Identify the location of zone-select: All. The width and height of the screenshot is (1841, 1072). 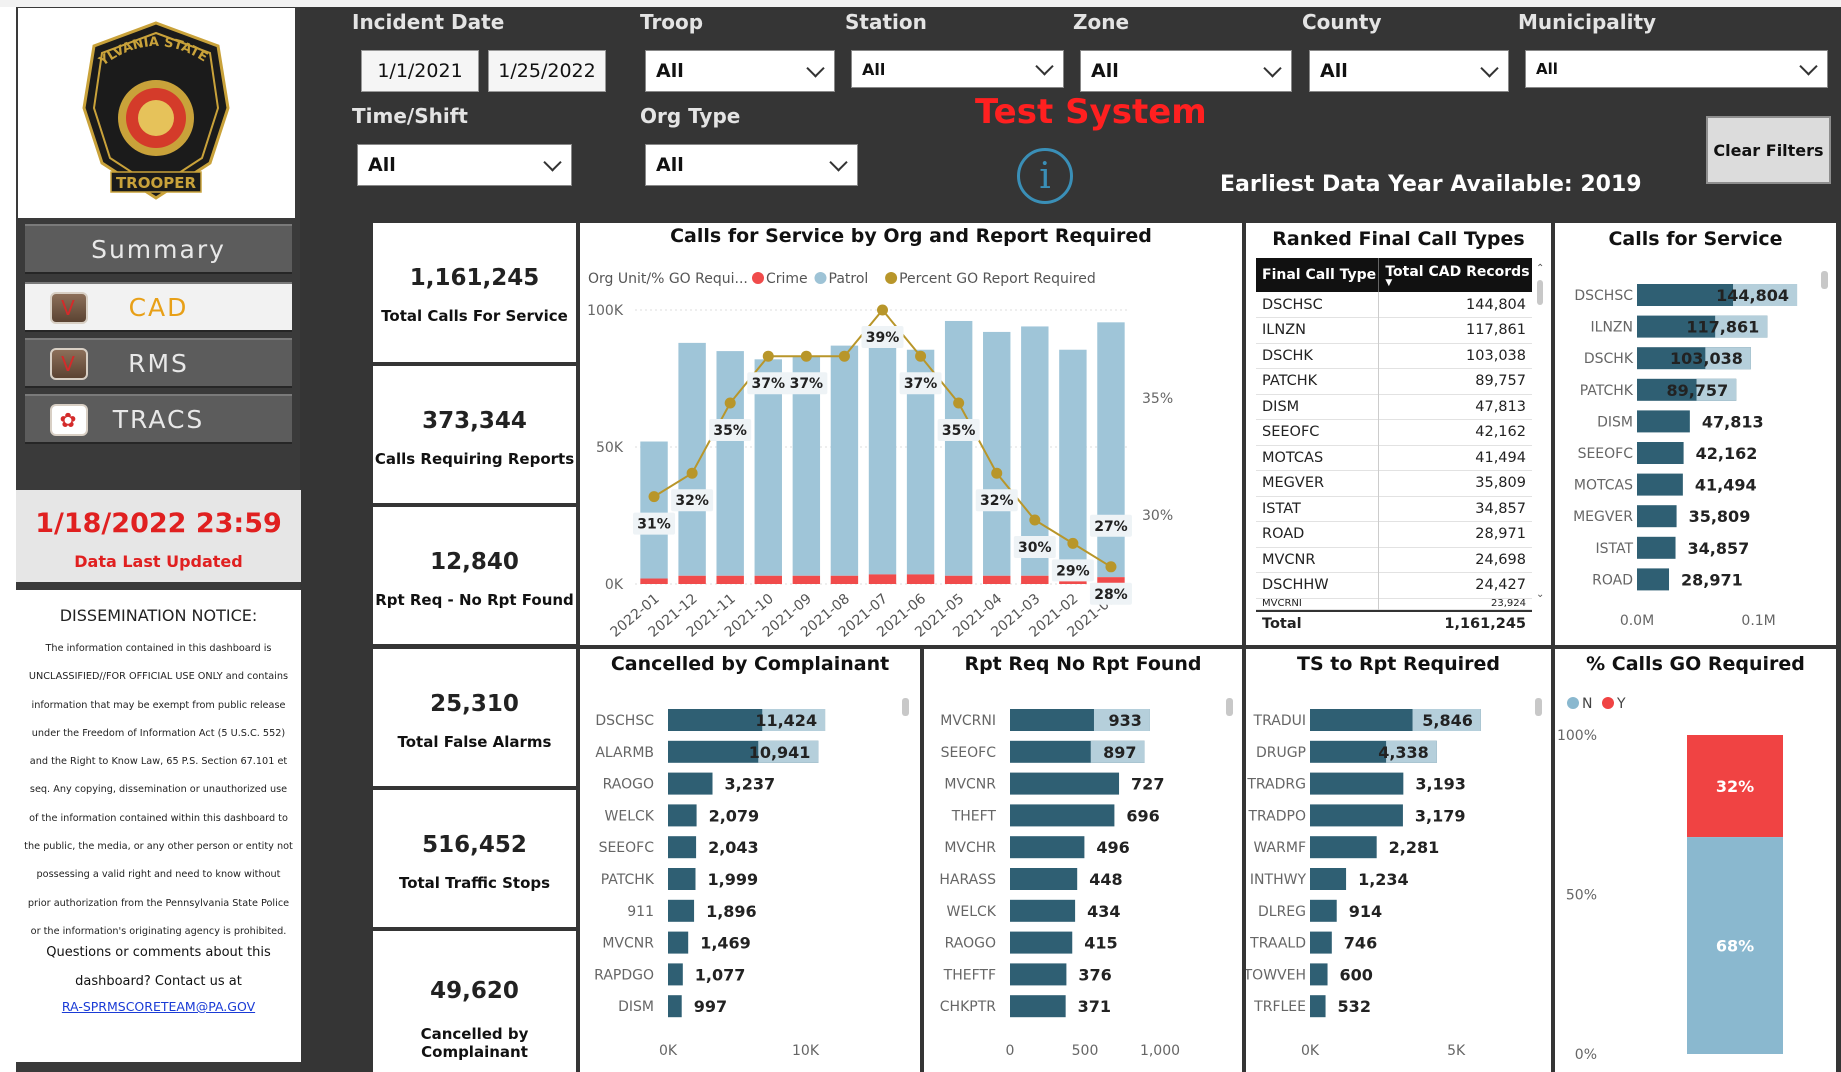
(1186, 71).